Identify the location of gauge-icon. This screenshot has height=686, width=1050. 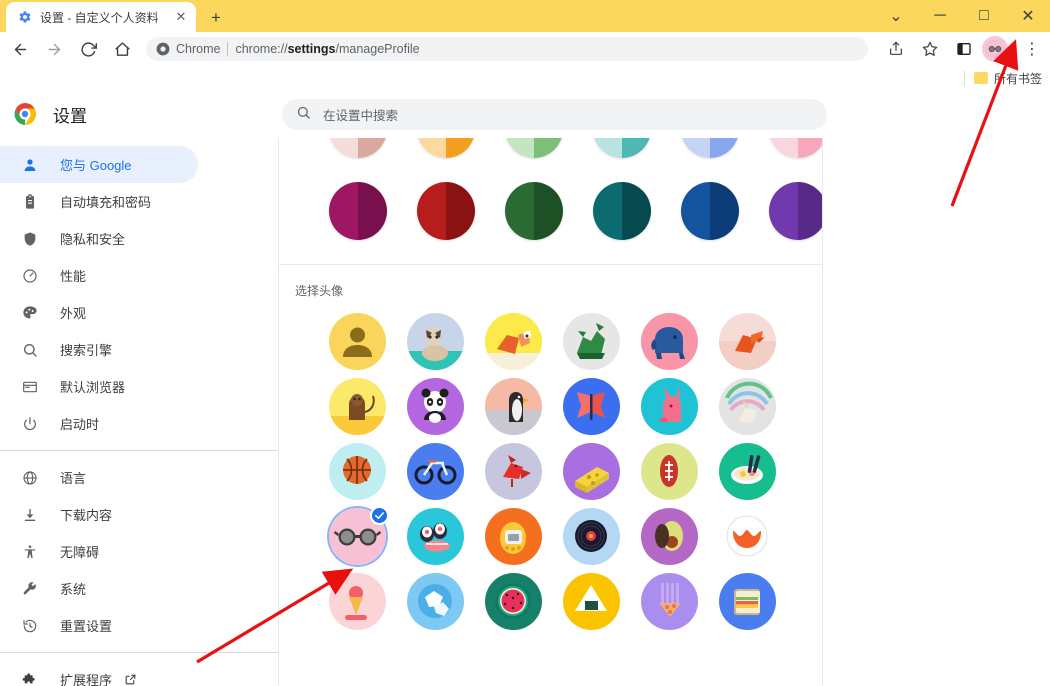
(30, 276).